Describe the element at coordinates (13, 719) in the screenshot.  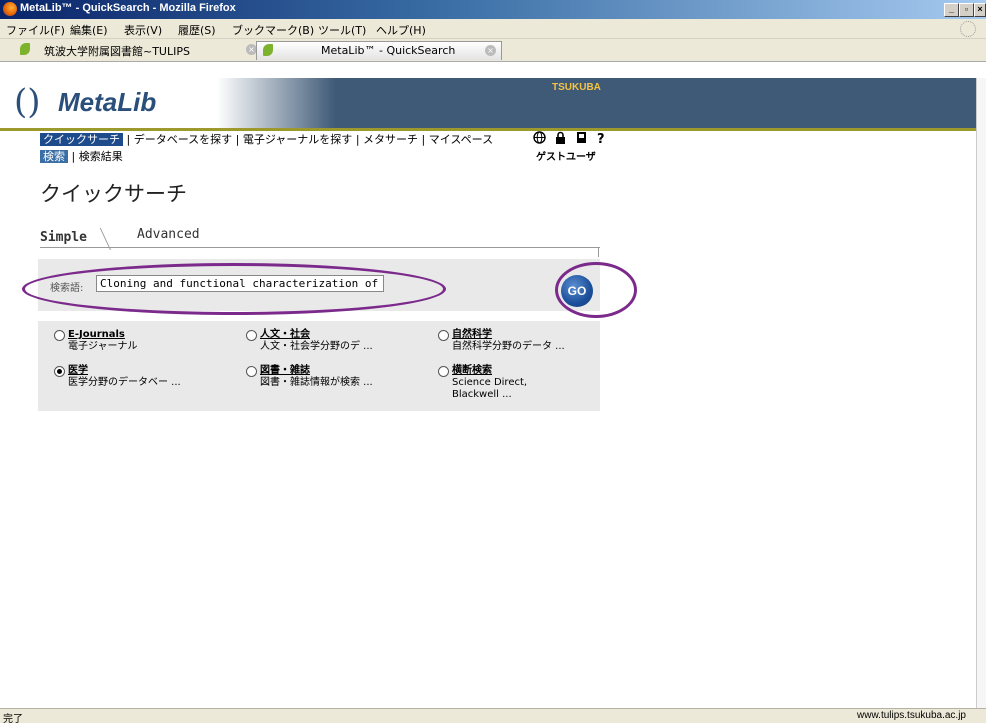
I see `status-text: 完了` at that location.